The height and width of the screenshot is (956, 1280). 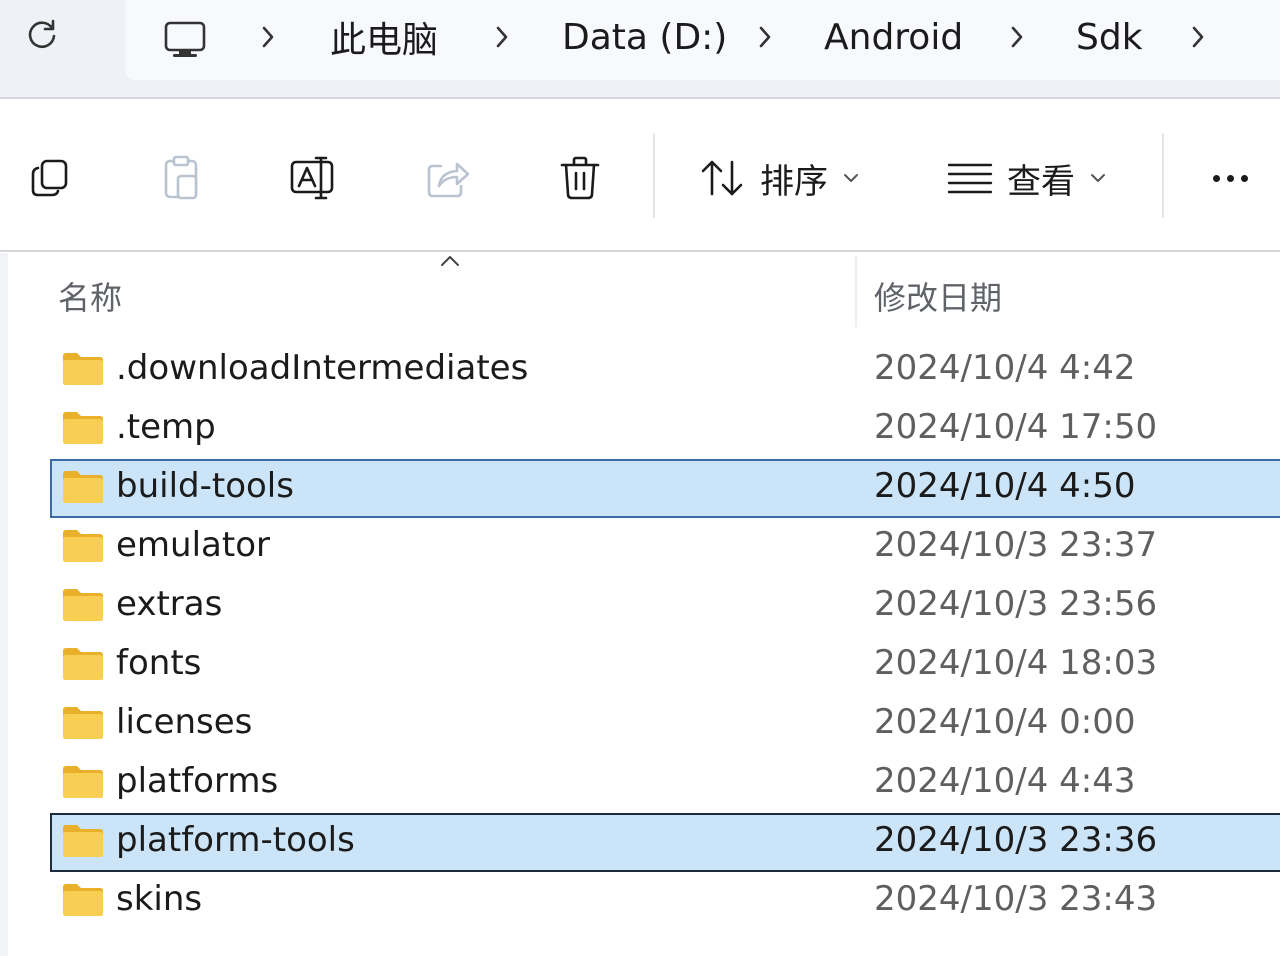 What do you see at coordinates (1016, 840) in the screenshot?
I see `file-modified-date: 2024/10/3 23:36` at bounding box center [1016, 840].